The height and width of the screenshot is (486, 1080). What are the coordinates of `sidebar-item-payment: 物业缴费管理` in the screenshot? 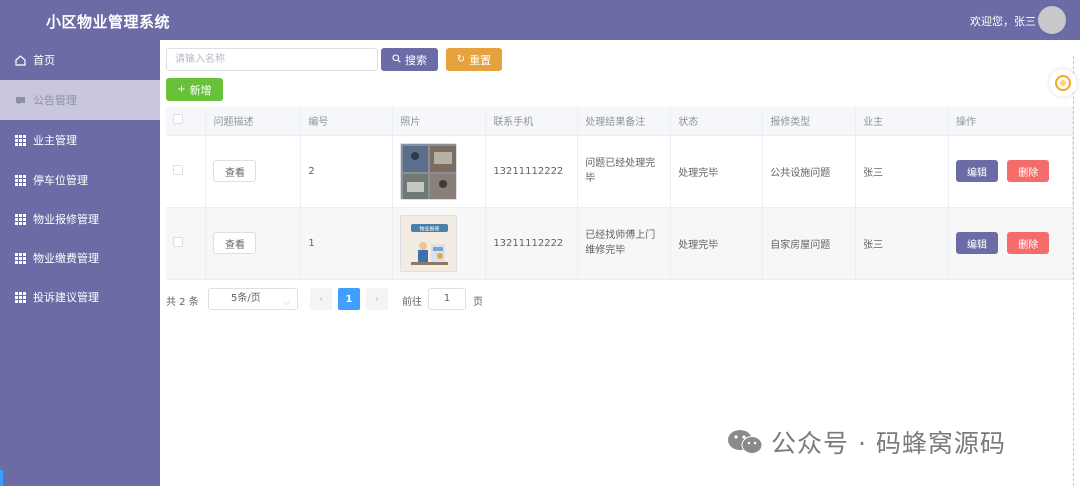 It's located at (80, 258).